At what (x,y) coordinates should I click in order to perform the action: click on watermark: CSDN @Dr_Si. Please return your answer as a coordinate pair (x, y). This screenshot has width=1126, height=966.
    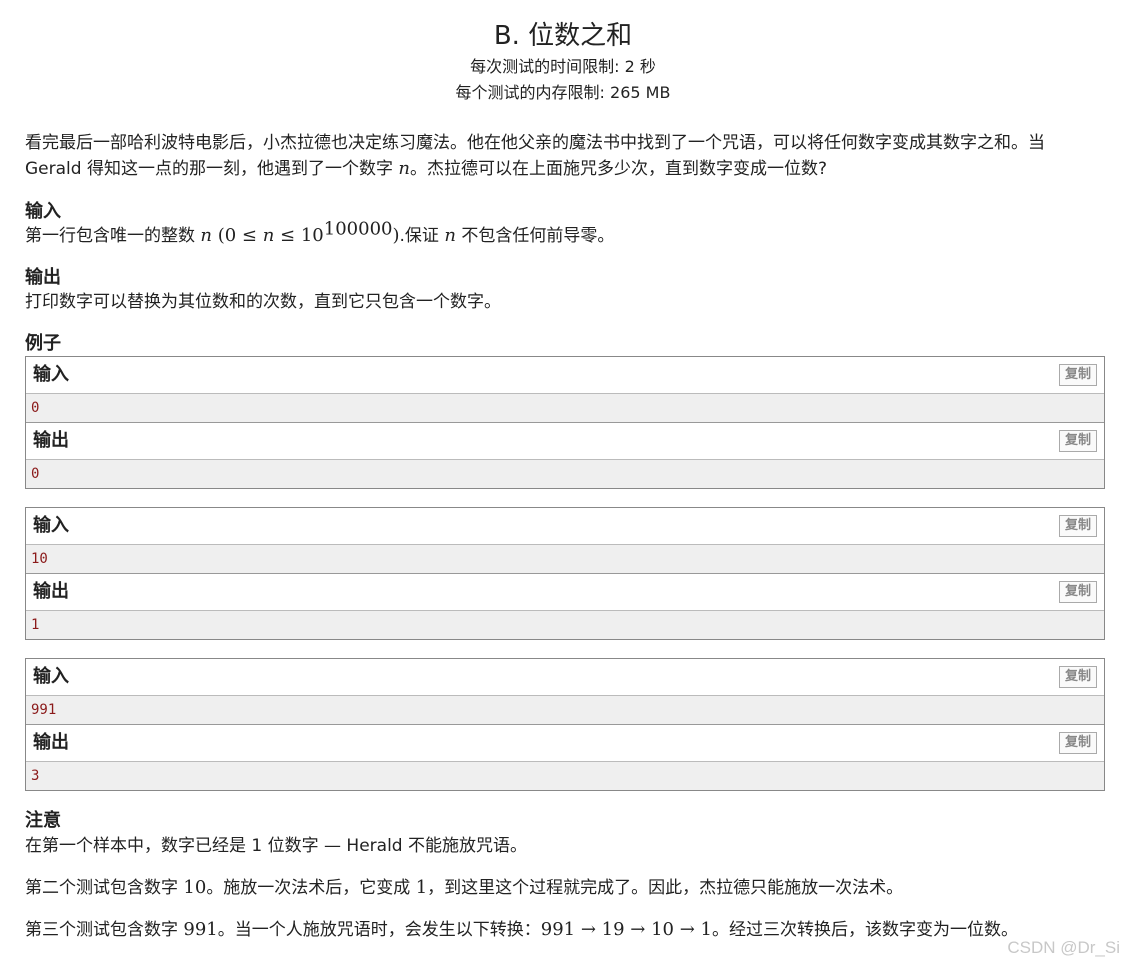
    Looking at the image, I should click on (1063, 947).